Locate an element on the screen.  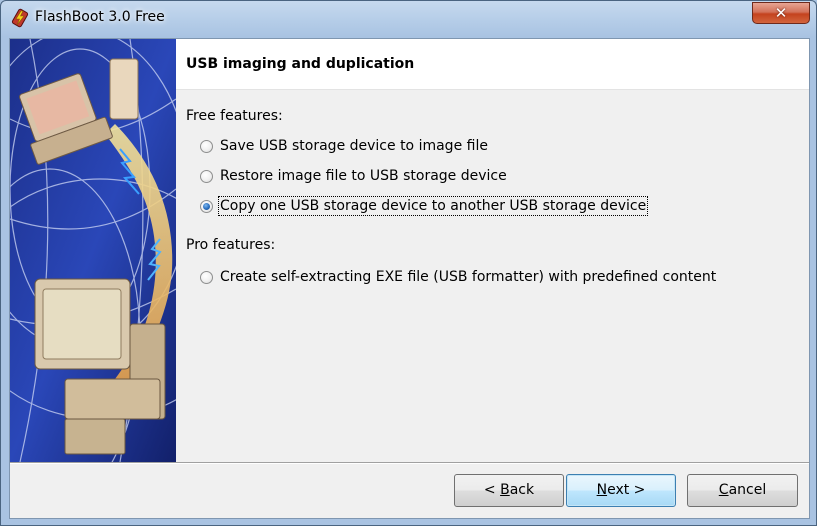
next-button: Next > is located at coordinates (621, 490).